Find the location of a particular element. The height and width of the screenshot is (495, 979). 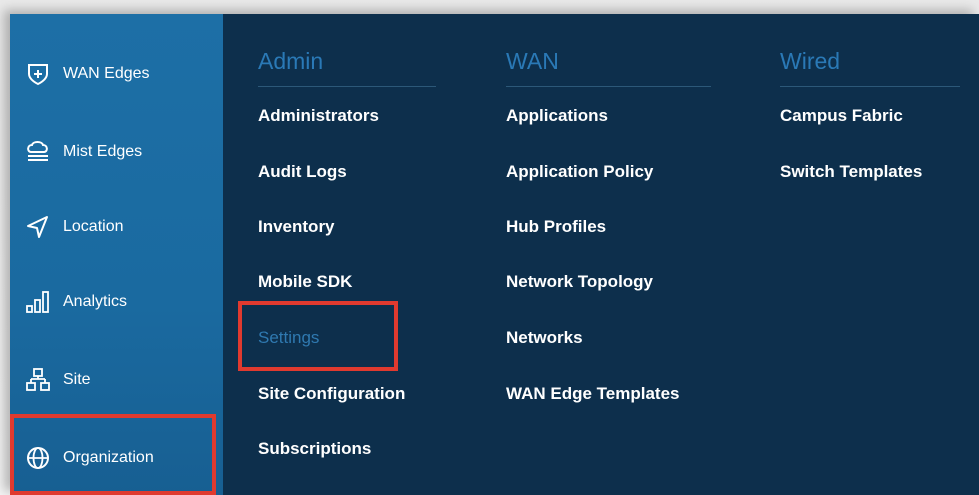

wired-header-divider is located at coordinates (870, 86).